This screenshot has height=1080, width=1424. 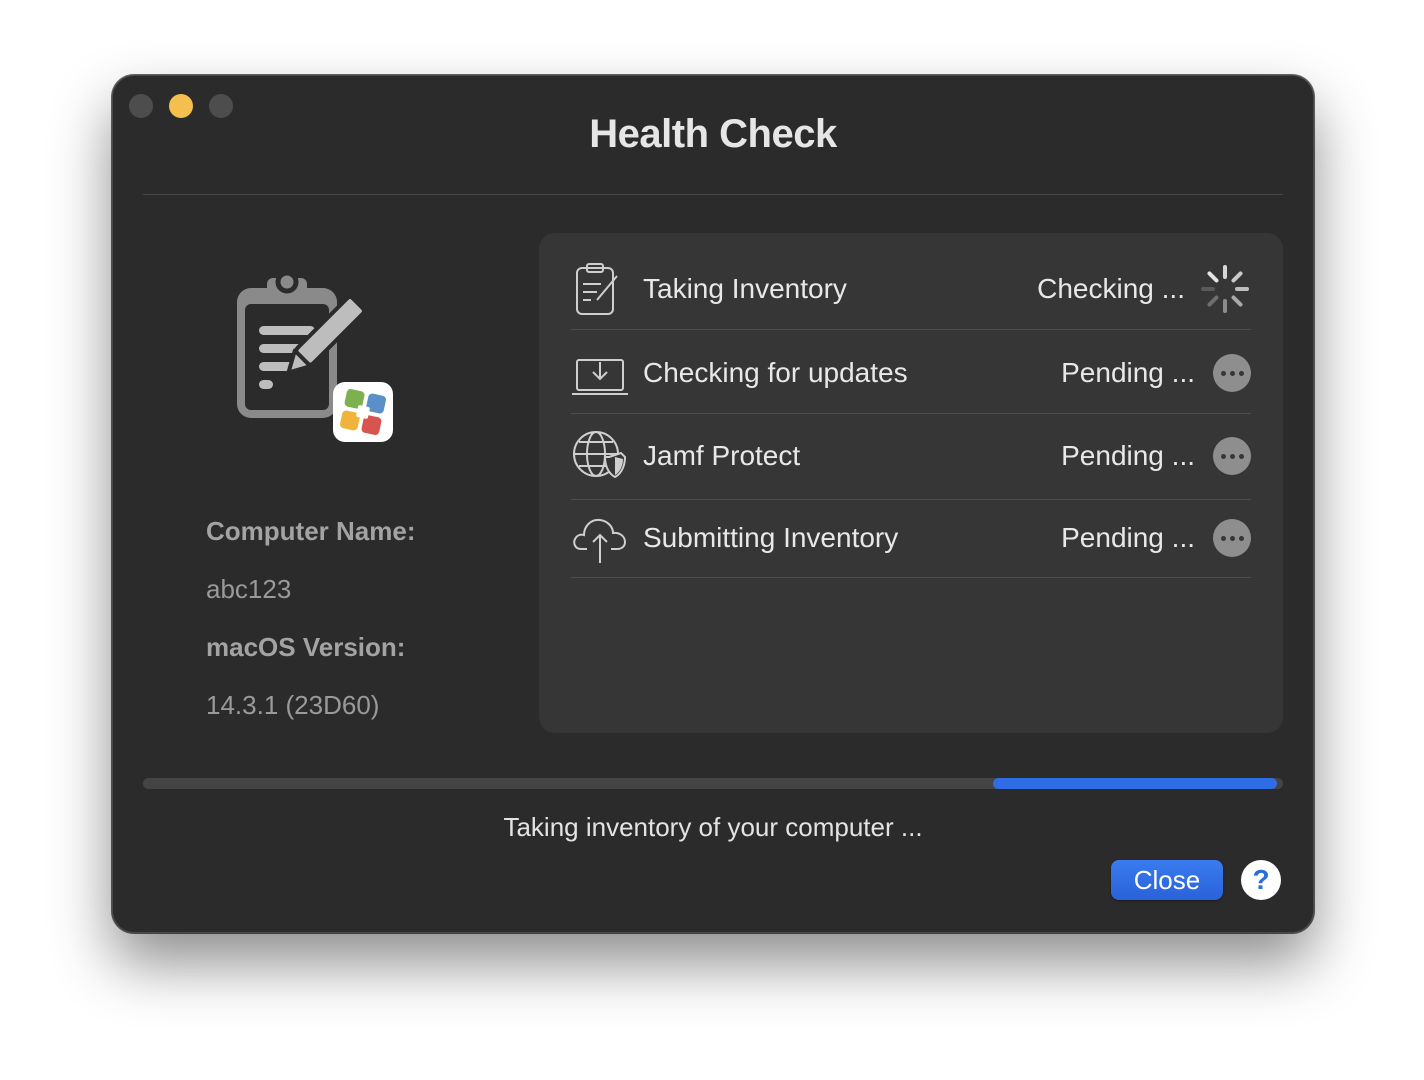 What do you see at coordinates (745, 288) in the screenshot?
I see `task-label: Taking Inventory` at bounding box center [745, 288].